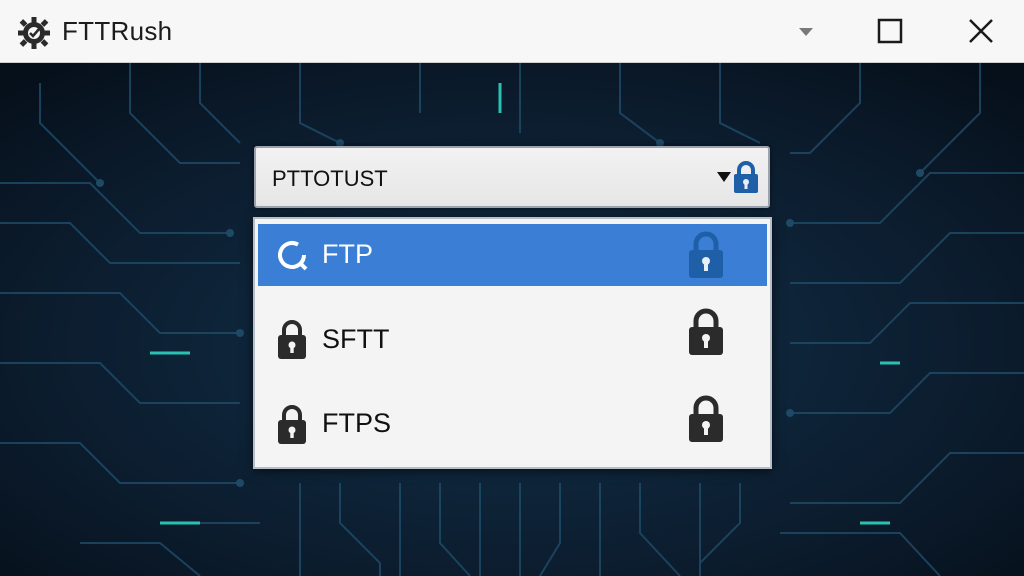  What do you see at coordinates (347, 254) in the screenshot?
I see `option-label: FTP` at bounding box center [347, 254].